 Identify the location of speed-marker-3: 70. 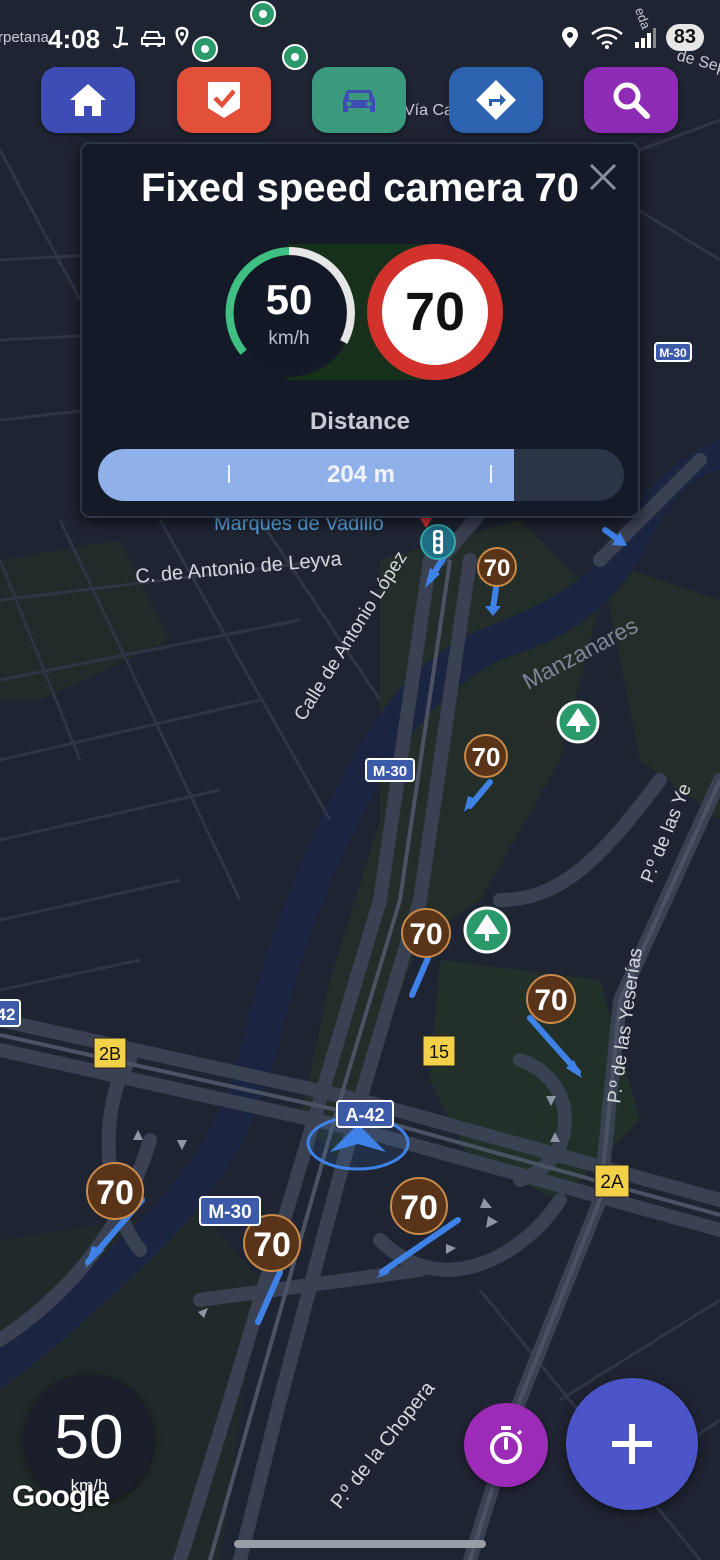
(426, 933).